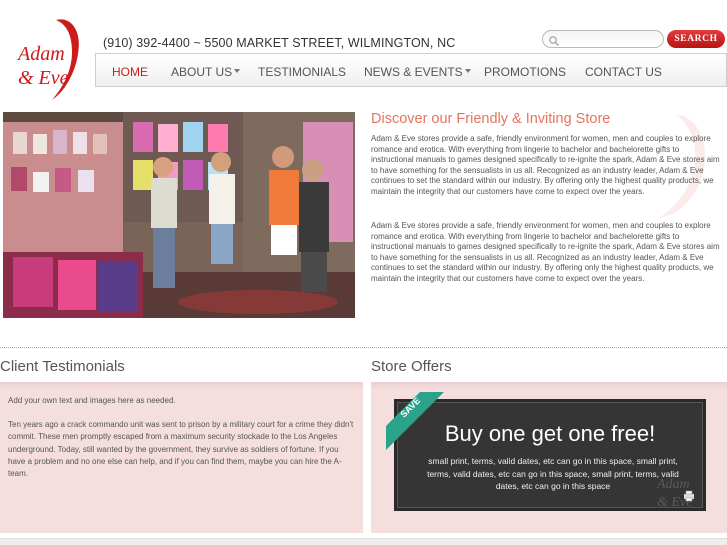 The width and height of the screenshot is (727, 545). I want to click on footer-strip, so click(363, 541).